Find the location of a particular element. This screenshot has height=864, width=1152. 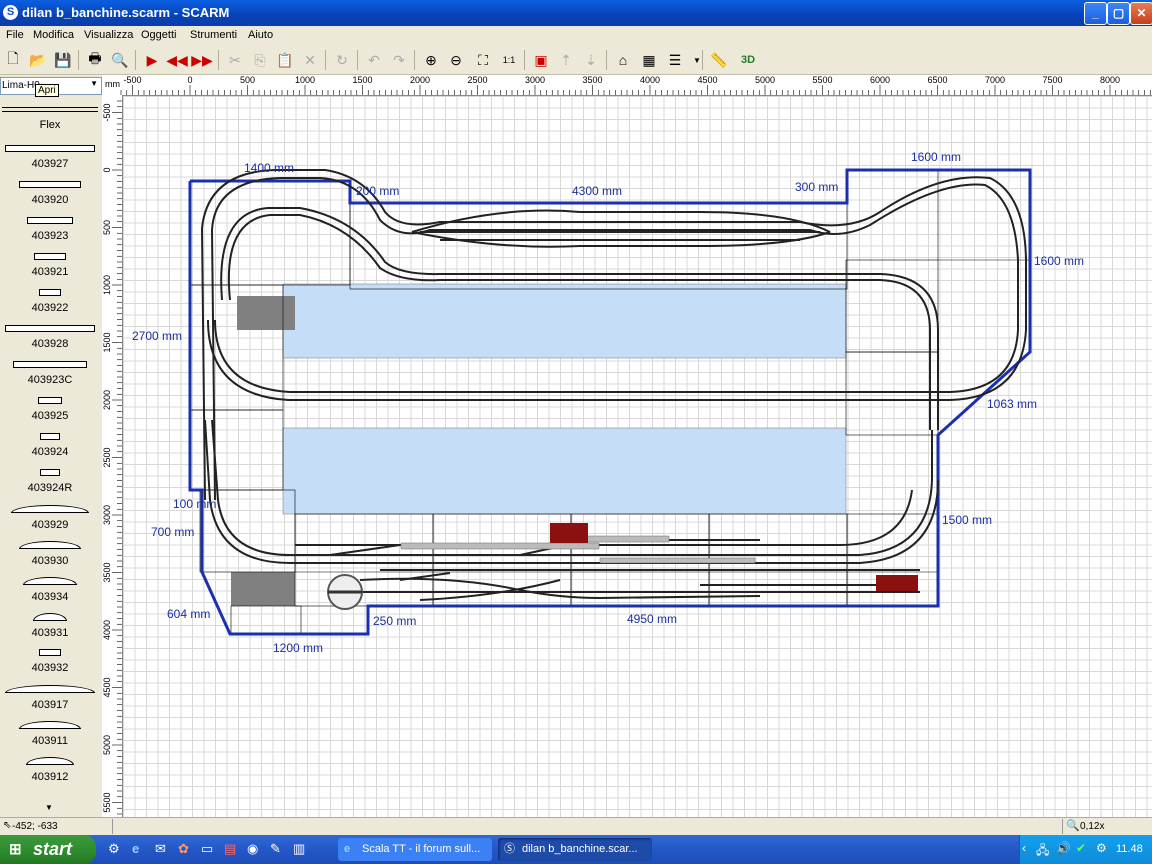

copy-icon: ⎘ is located at coordinates (260, 60).